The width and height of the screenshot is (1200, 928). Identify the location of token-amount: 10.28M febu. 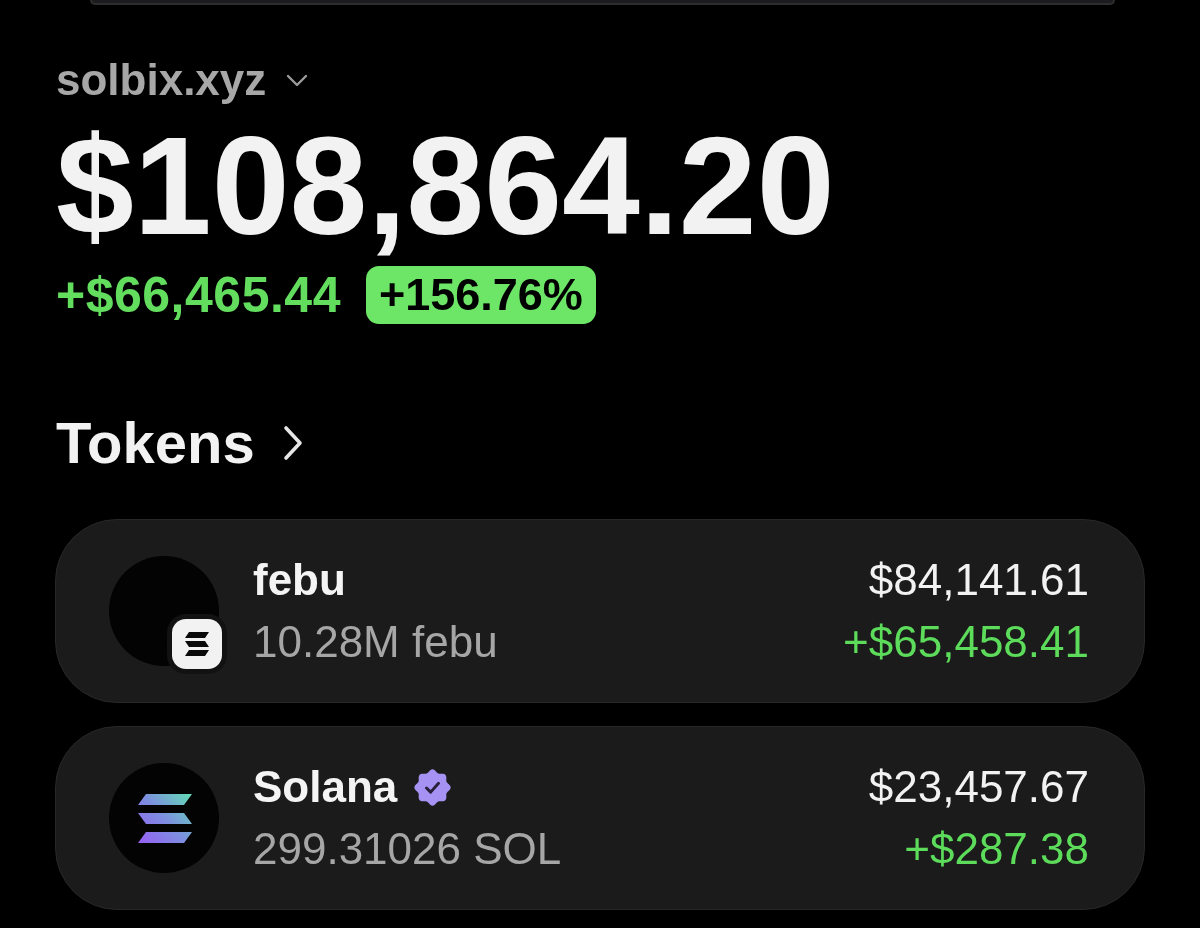
(375, 642).